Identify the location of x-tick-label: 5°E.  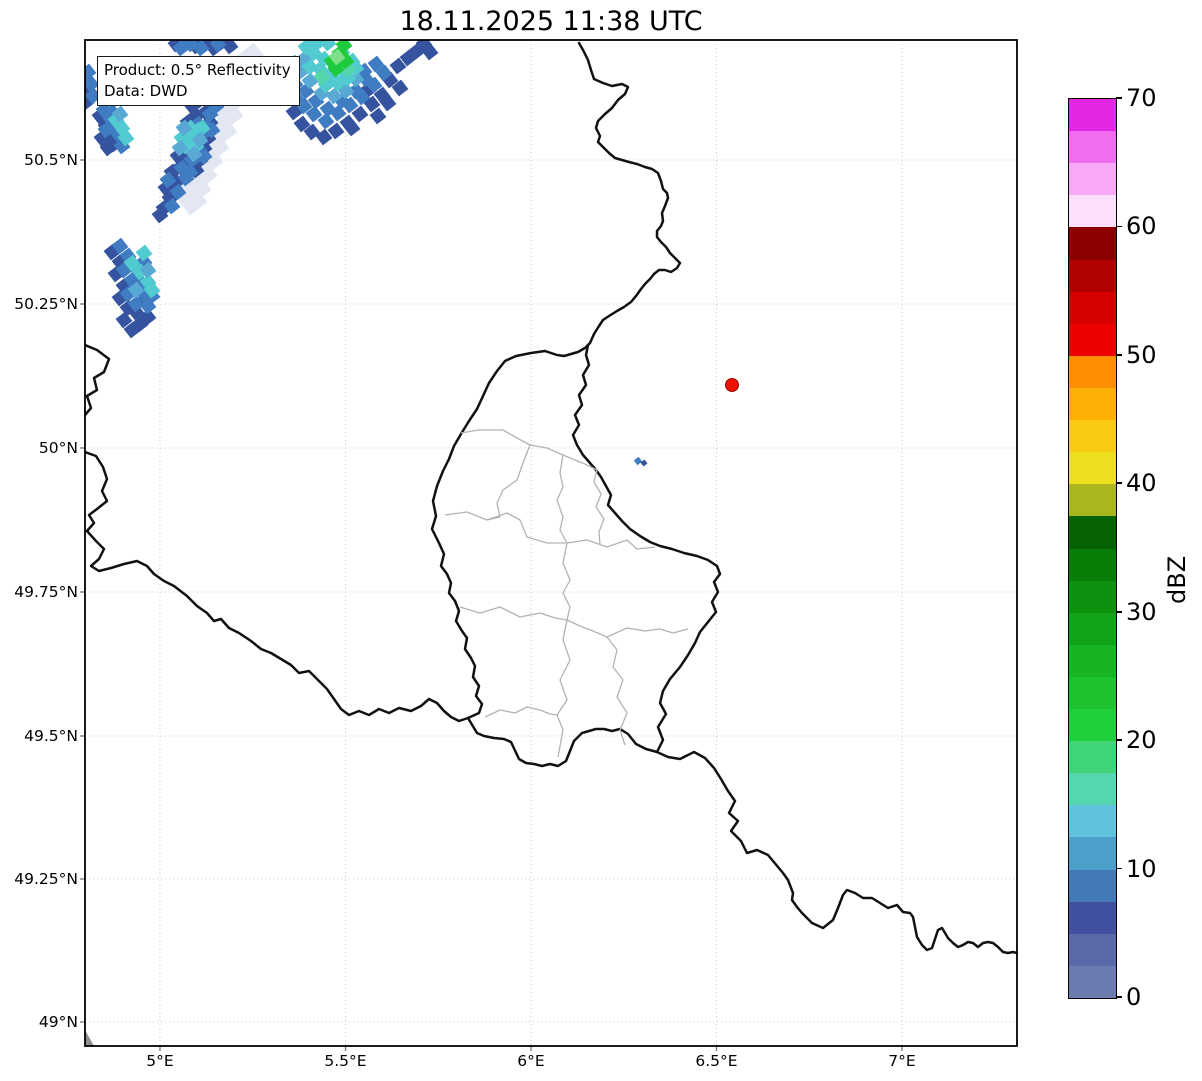
(160, 1061).